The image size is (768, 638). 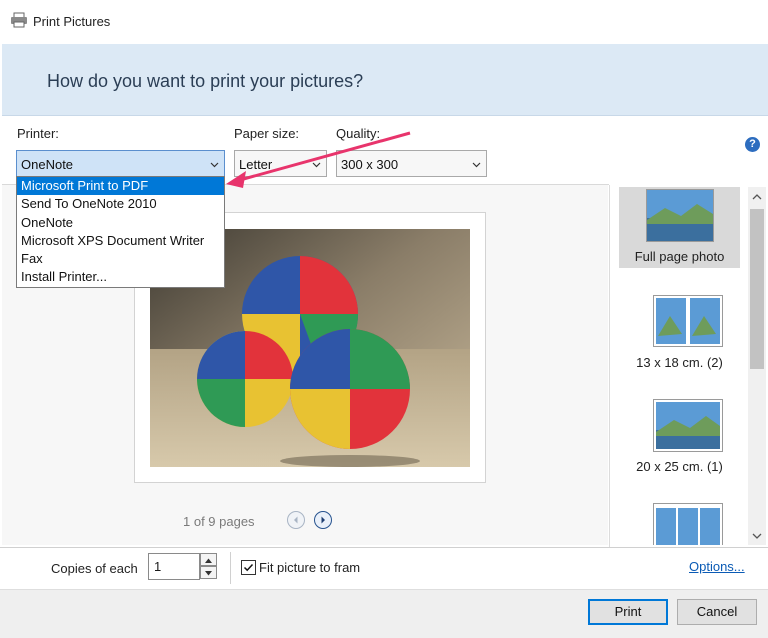 I want to click on printer-select: OneNote, so click(x=120, y=163).